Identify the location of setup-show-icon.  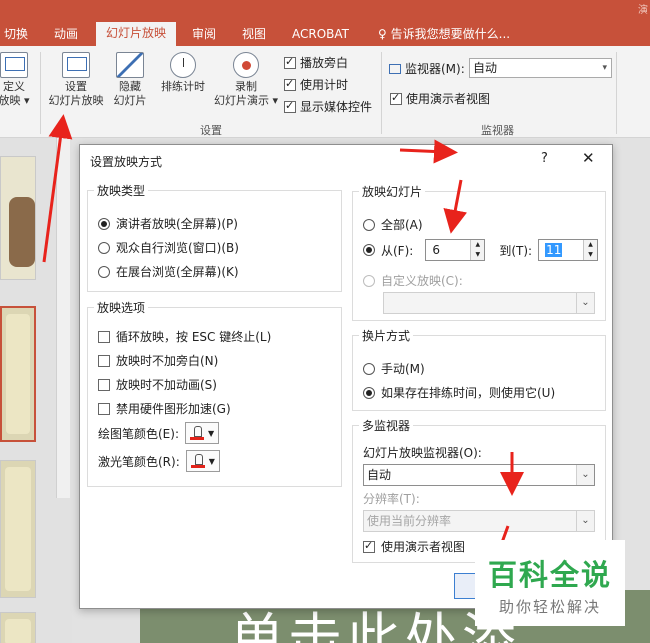
(76, 65).